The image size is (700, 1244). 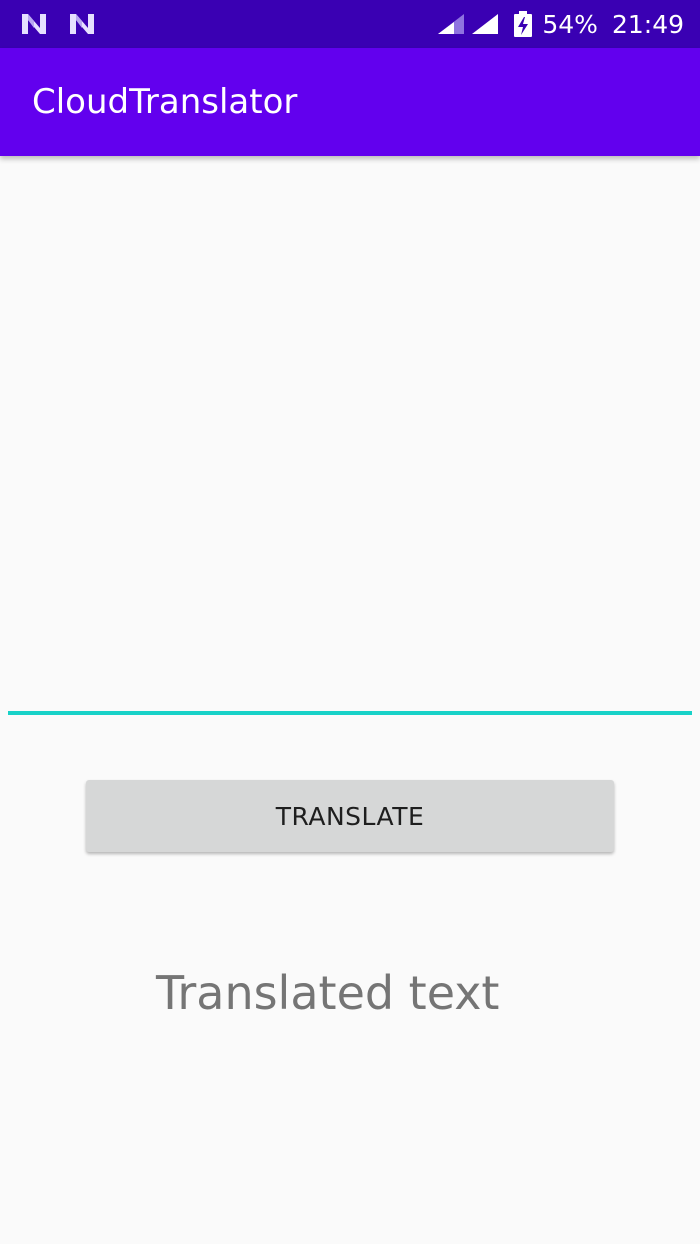 What do you see at coordinates (523, 24) in the screenshot?
I see `battery-charging-icon` at bounding box center [523, 24].